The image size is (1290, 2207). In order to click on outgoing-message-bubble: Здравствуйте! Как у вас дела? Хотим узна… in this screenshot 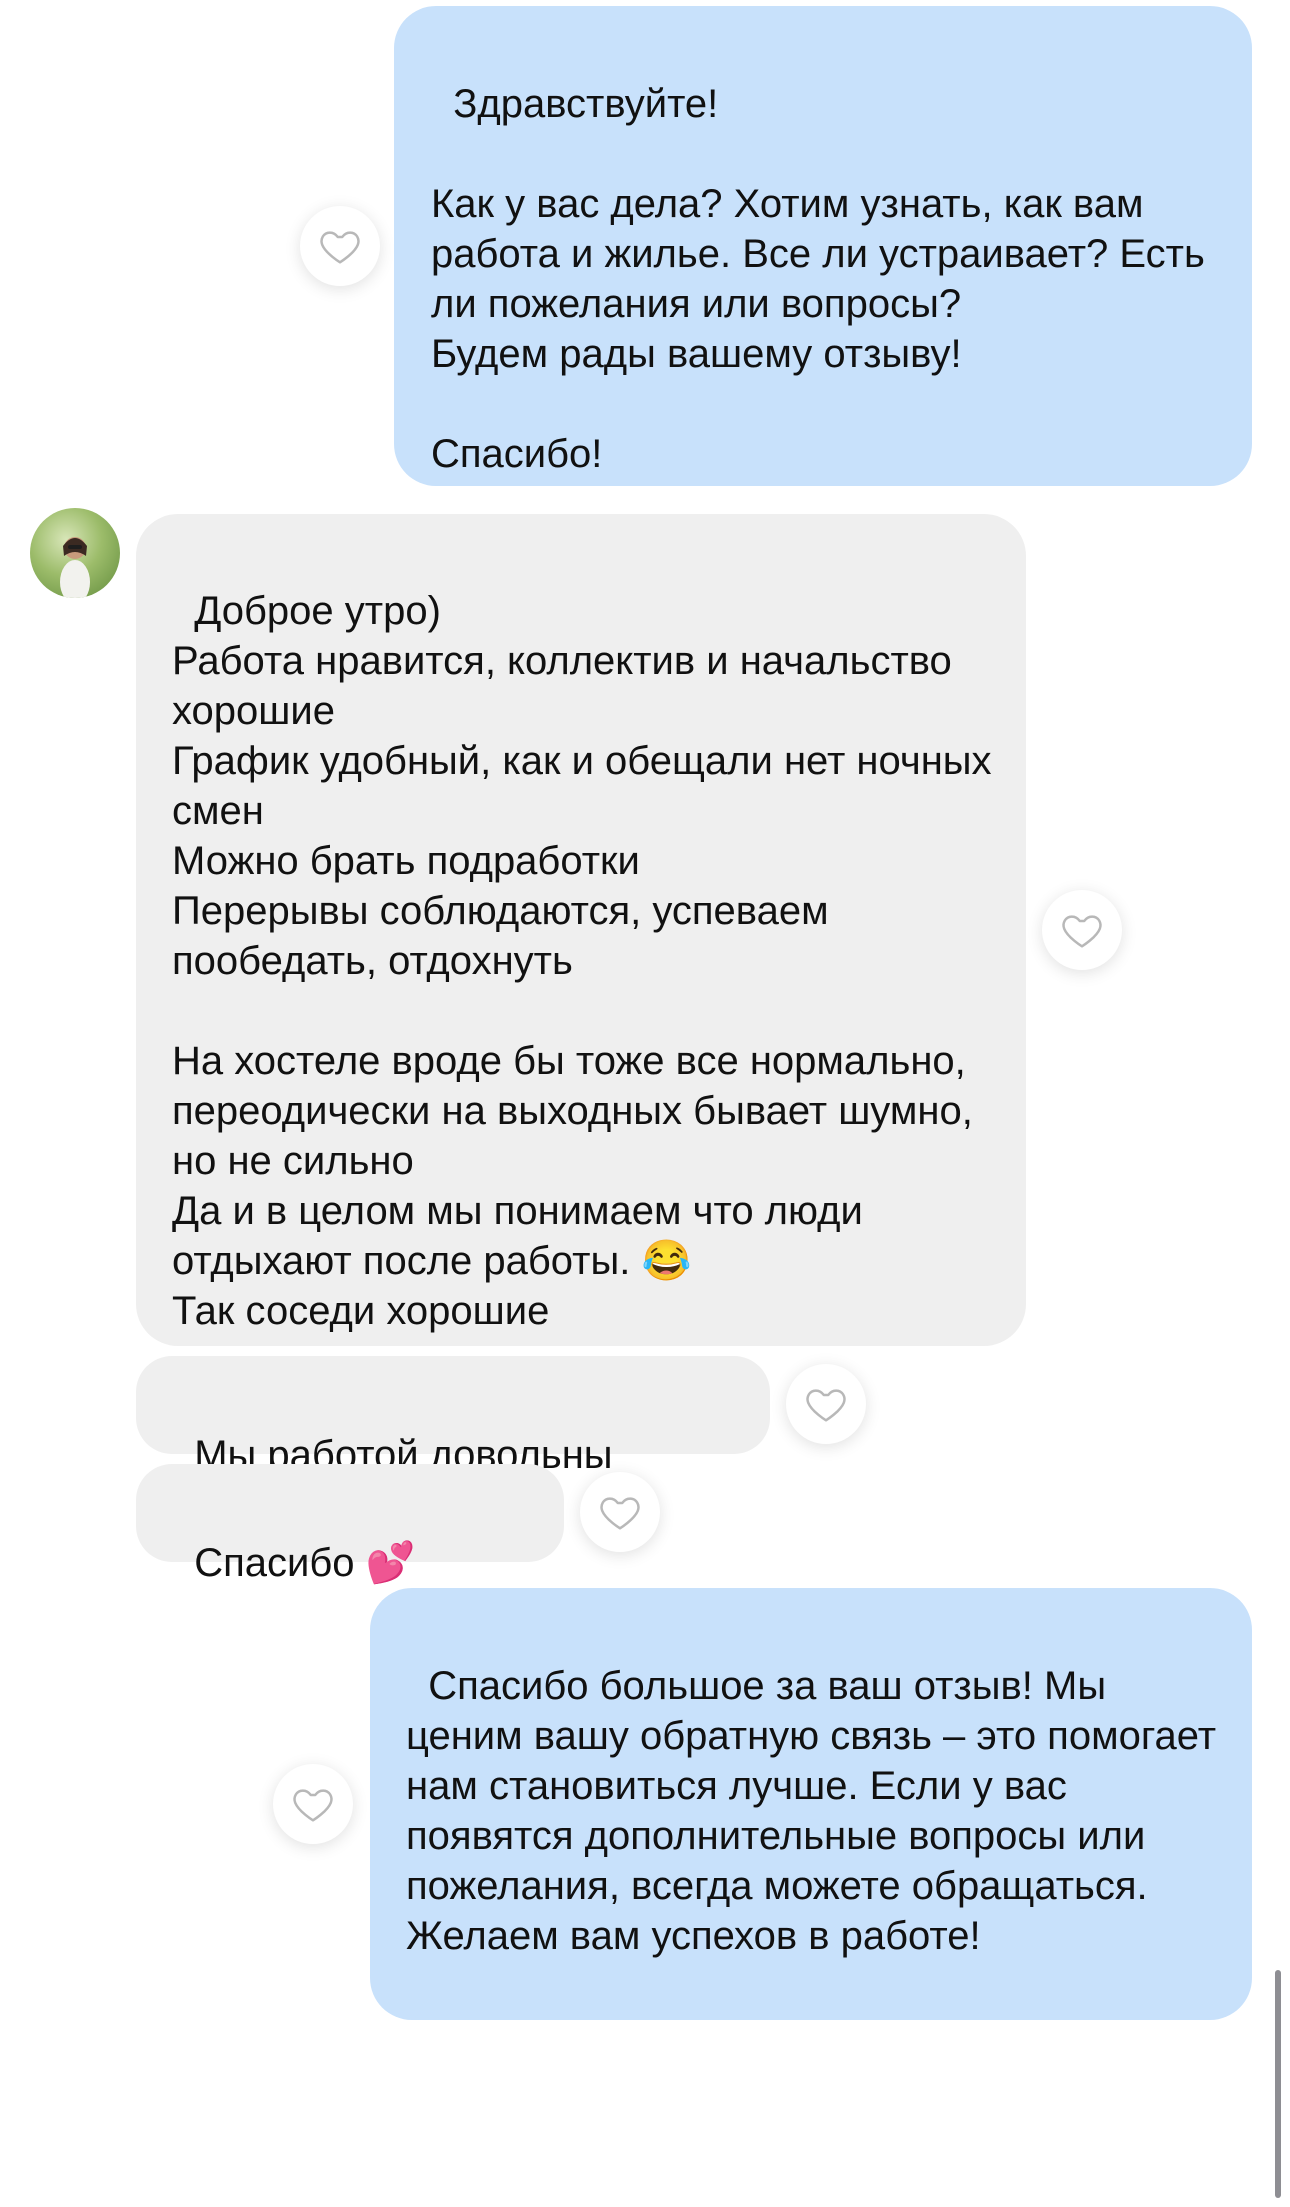, I will do `click(823, 246)`.